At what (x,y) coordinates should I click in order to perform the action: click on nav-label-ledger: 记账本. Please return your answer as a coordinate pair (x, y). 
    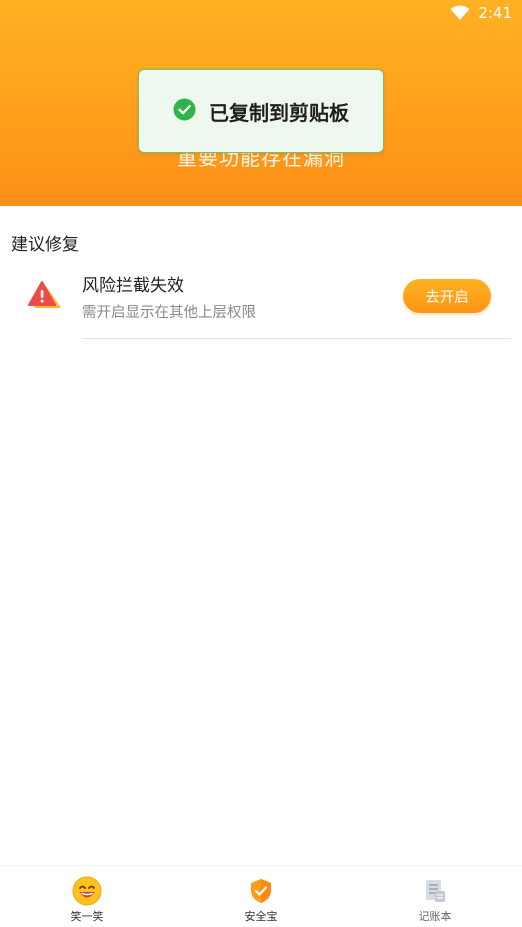
    Looking at the image, I should click on (435, 916).